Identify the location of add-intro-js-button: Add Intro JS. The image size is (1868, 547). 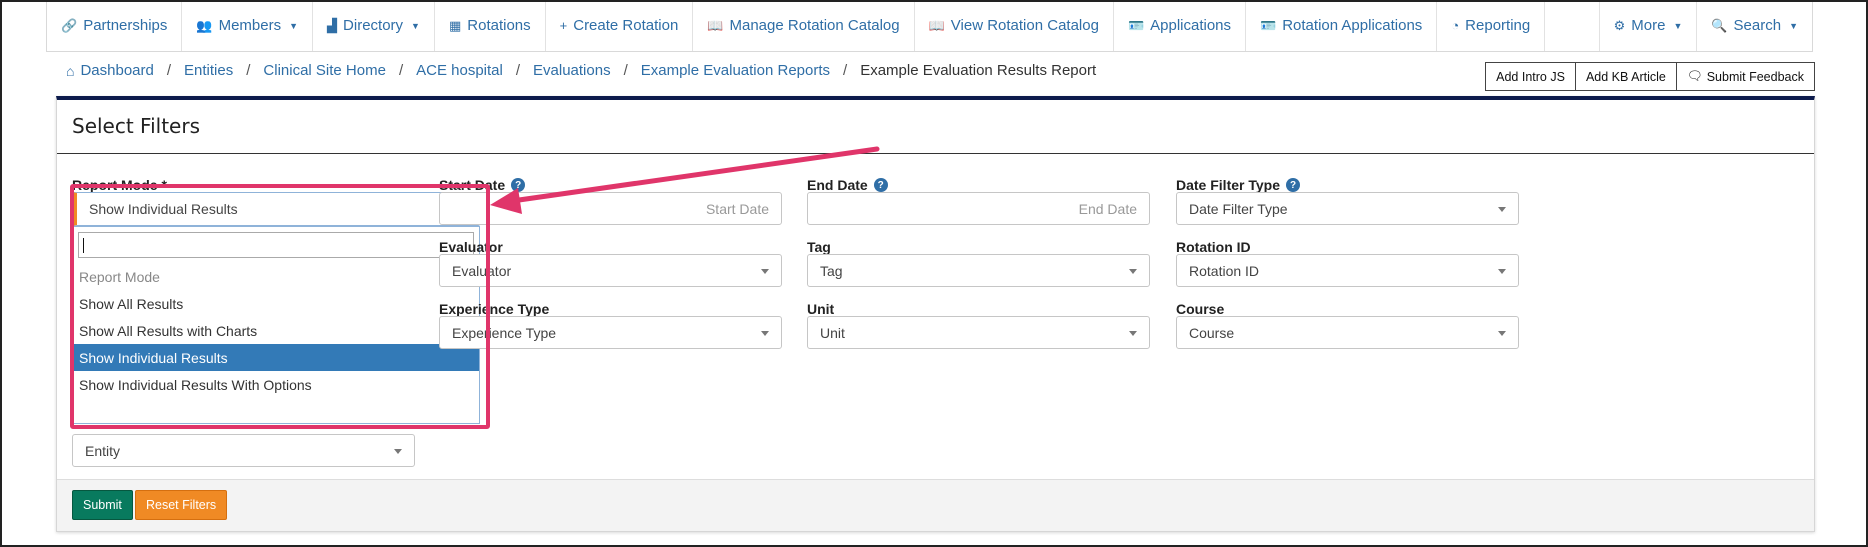
(1530, 76).